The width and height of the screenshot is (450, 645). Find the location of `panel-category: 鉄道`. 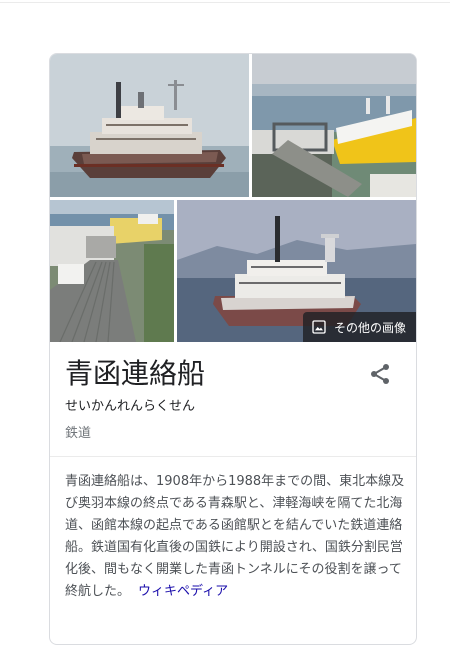

panel-category: 鉄道 is located at coordinates (78, 433).